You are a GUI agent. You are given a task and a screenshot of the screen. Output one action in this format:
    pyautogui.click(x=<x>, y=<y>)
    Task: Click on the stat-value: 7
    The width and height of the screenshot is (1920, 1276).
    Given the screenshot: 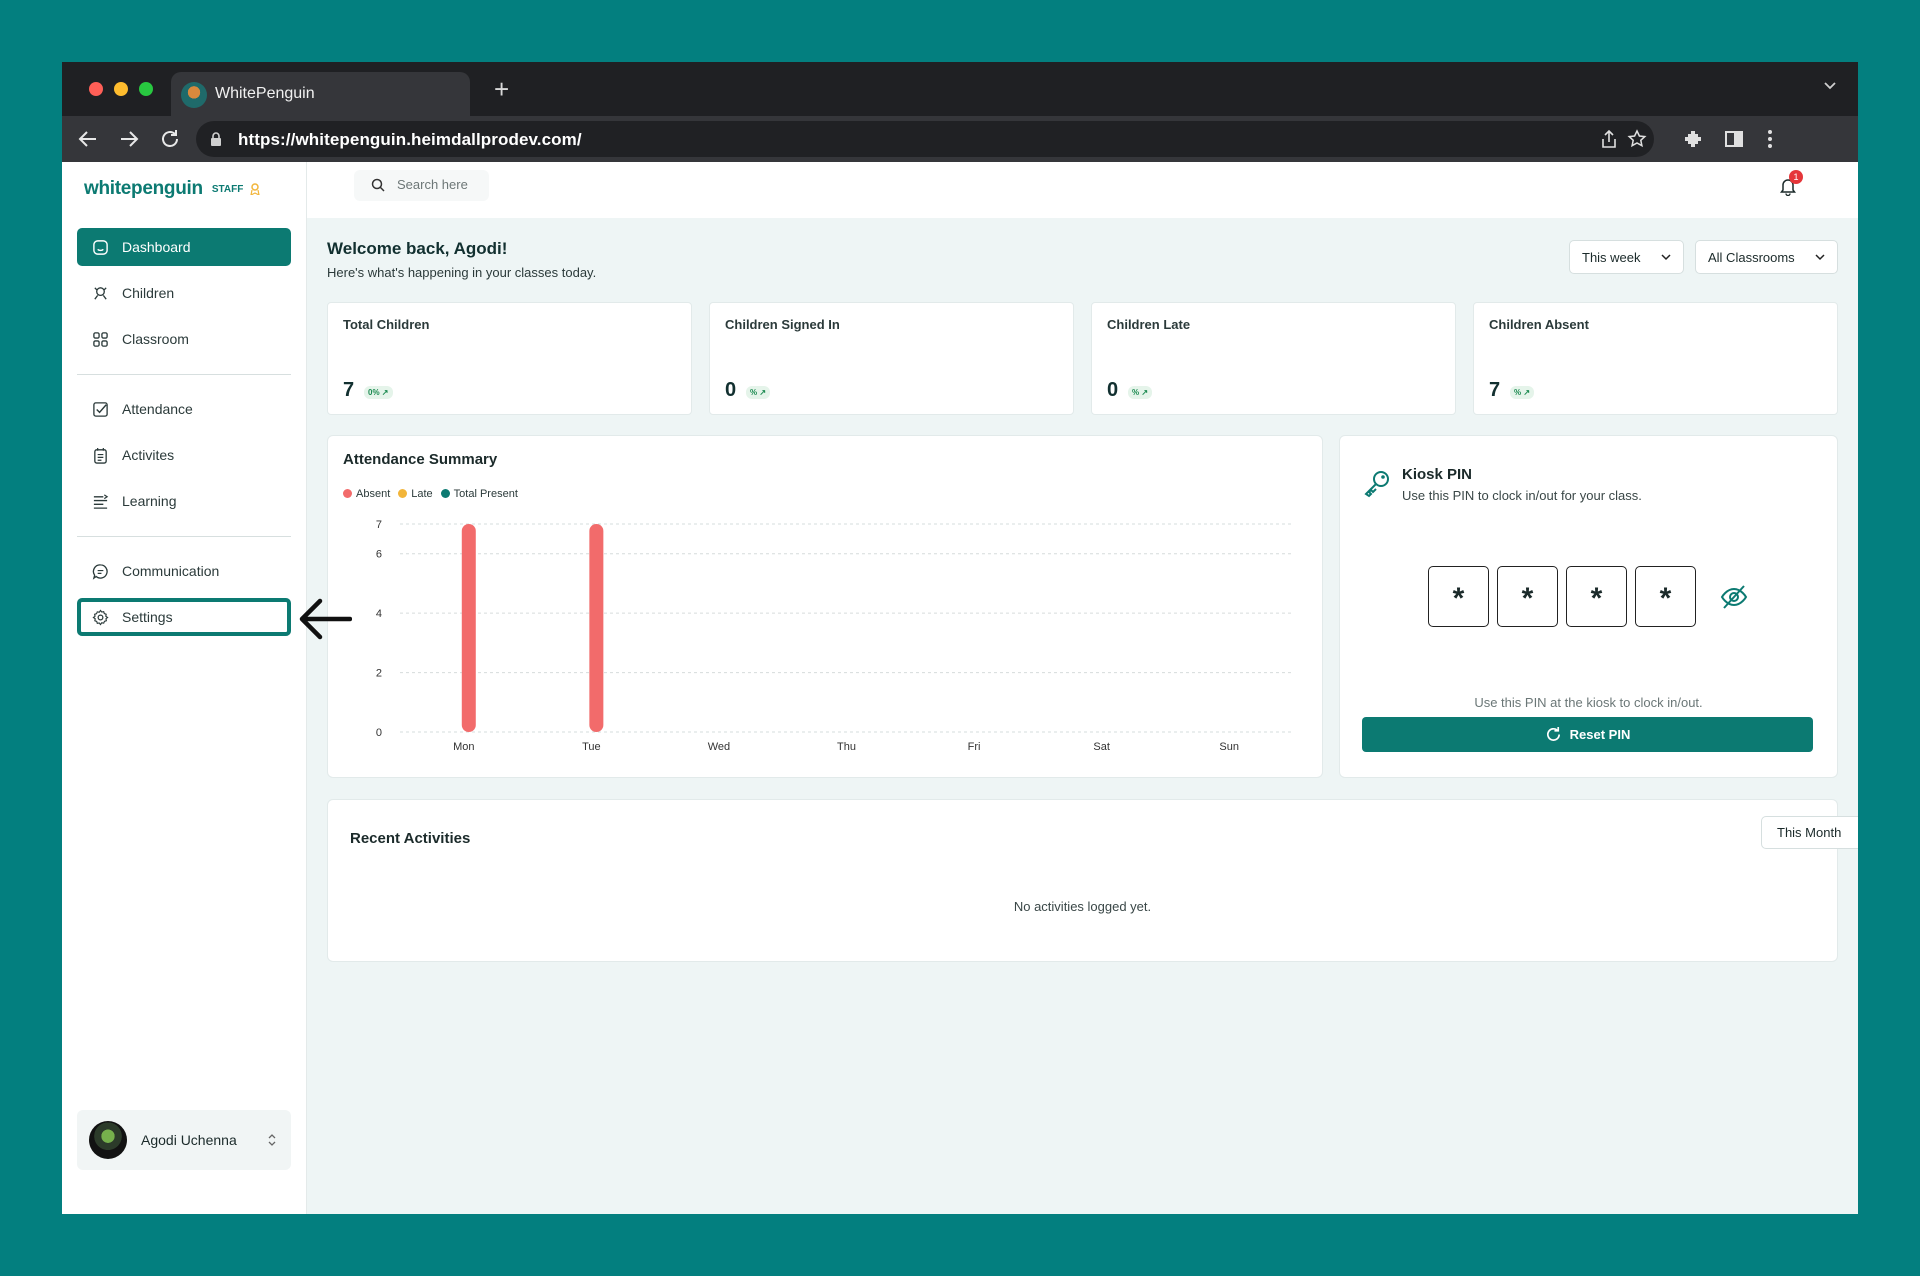 What is the action you would take?
    pyautogui.click(x=349, y=390)
    